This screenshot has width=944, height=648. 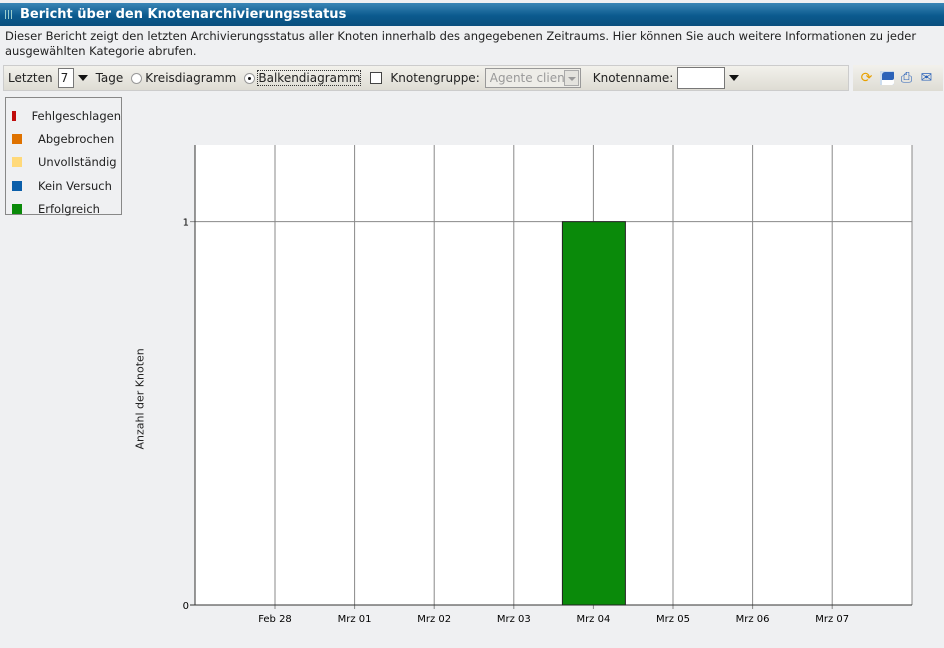 What do you see at coordinates (753, 619) in the screenshot?
I see `x-tick-label: Mrz 06` at bounding box center [753, 619].